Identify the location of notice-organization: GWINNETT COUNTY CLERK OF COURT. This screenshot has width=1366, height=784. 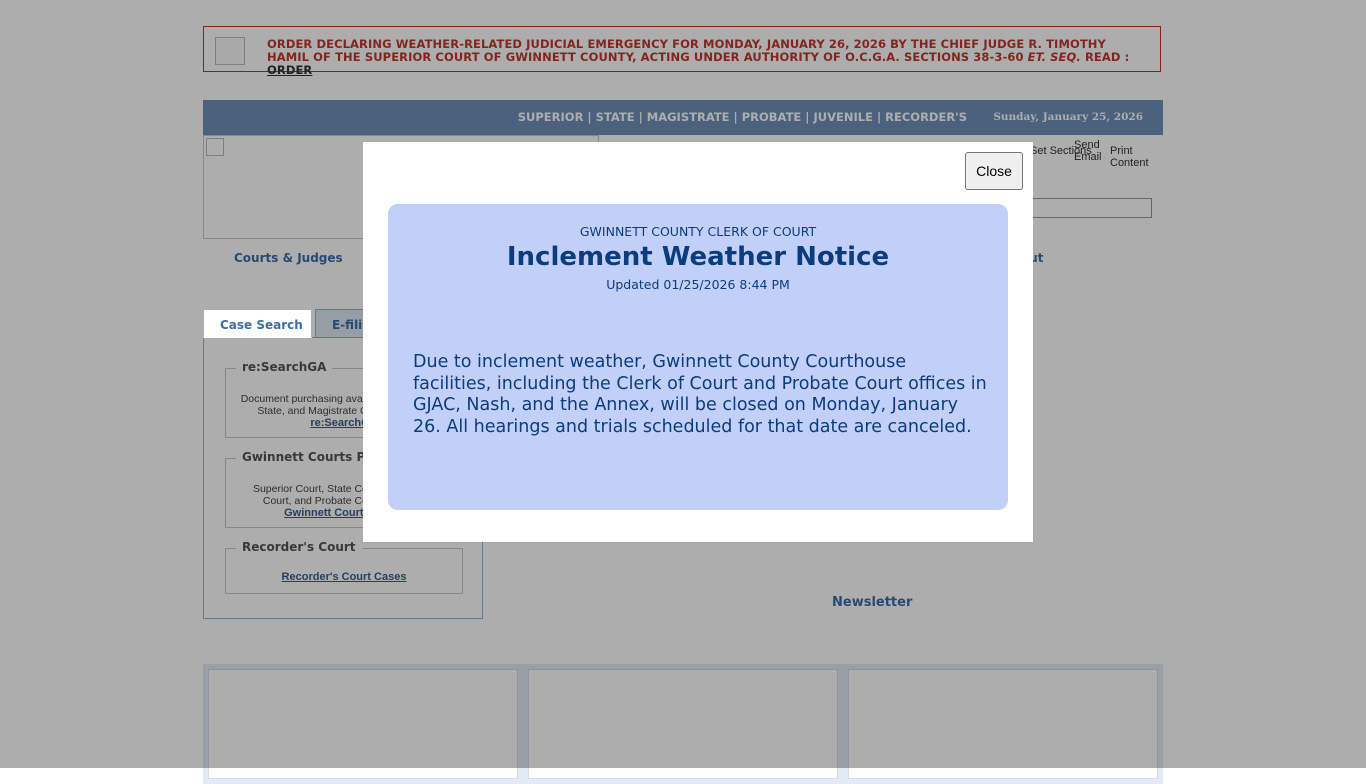
(698, 231).